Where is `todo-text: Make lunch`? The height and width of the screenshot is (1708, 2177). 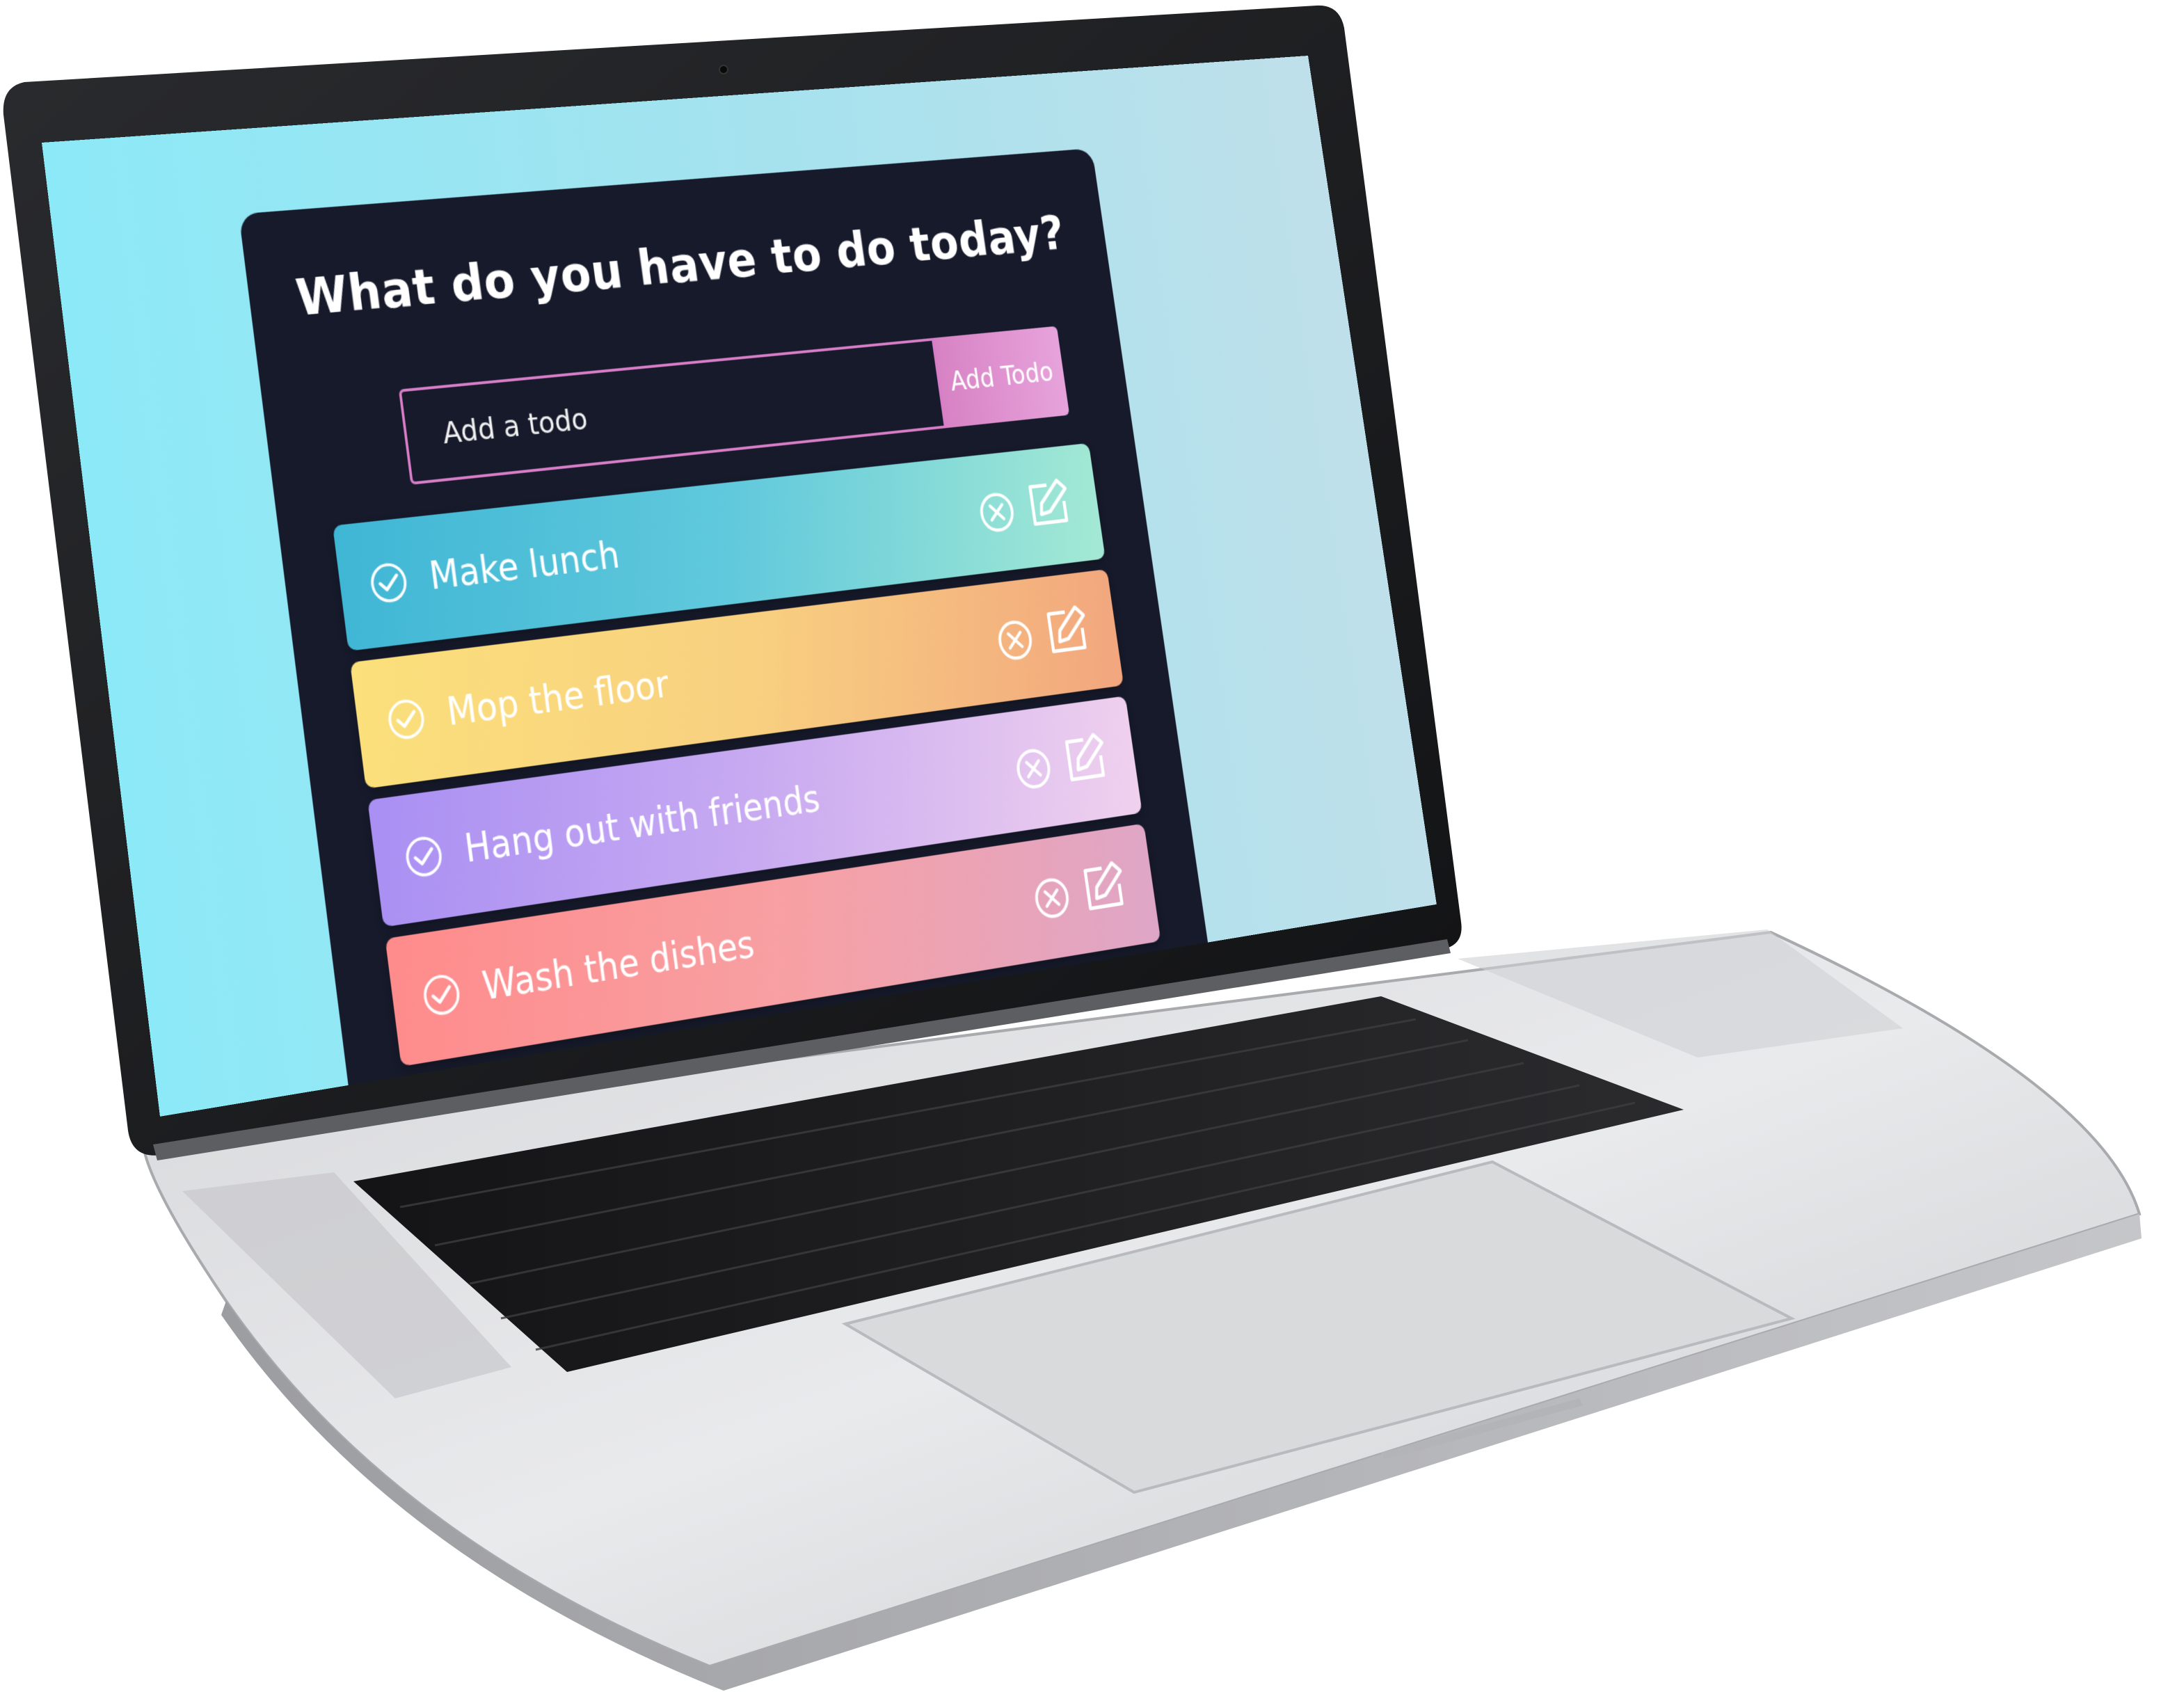
todo-text: Make lunch is located at coordinates (524, 566).